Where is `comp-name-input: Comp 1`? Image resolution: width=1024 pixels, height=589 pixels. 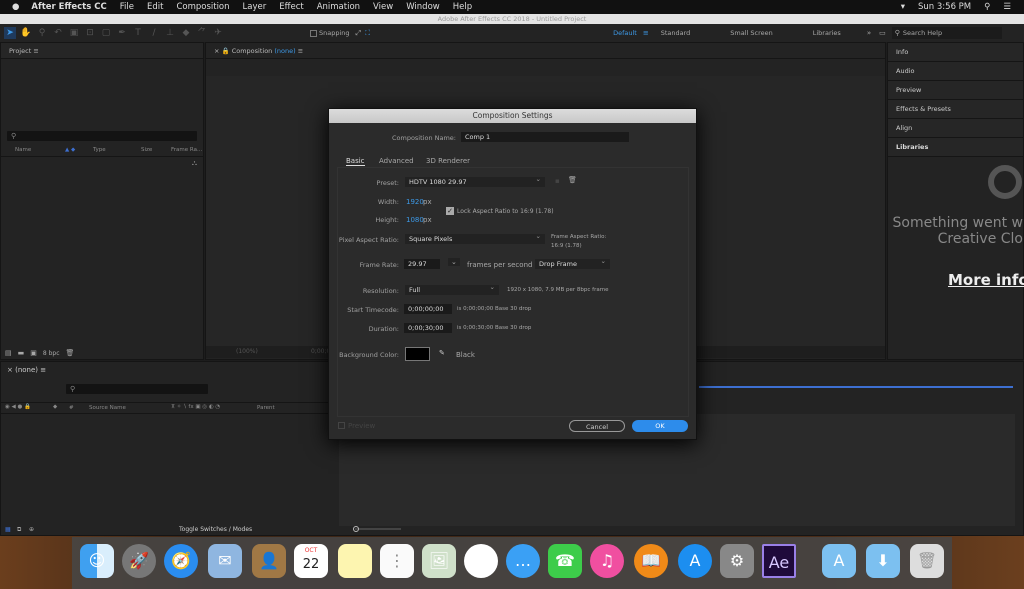 comp-name-input: Comp 1 is located at coordinates (545, 137).